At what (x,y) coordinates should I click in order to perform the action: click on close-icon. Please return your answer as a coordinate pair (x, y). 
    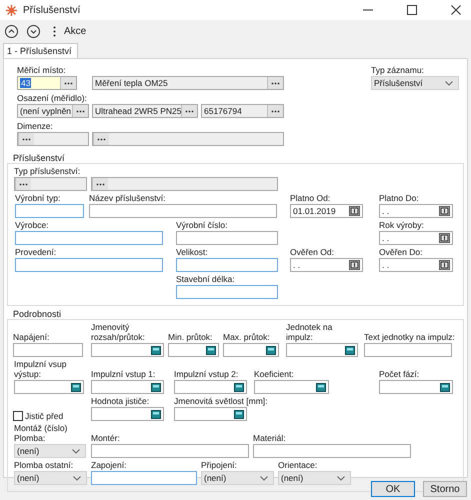
    Looking at the image, I should click on (456, 10).